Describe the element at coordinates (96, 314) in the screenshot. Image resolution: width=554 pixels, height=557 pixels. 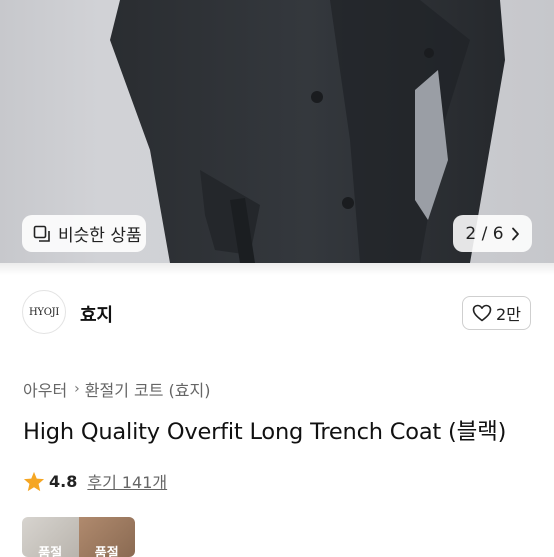
I see `store-name: 효지` at that location.